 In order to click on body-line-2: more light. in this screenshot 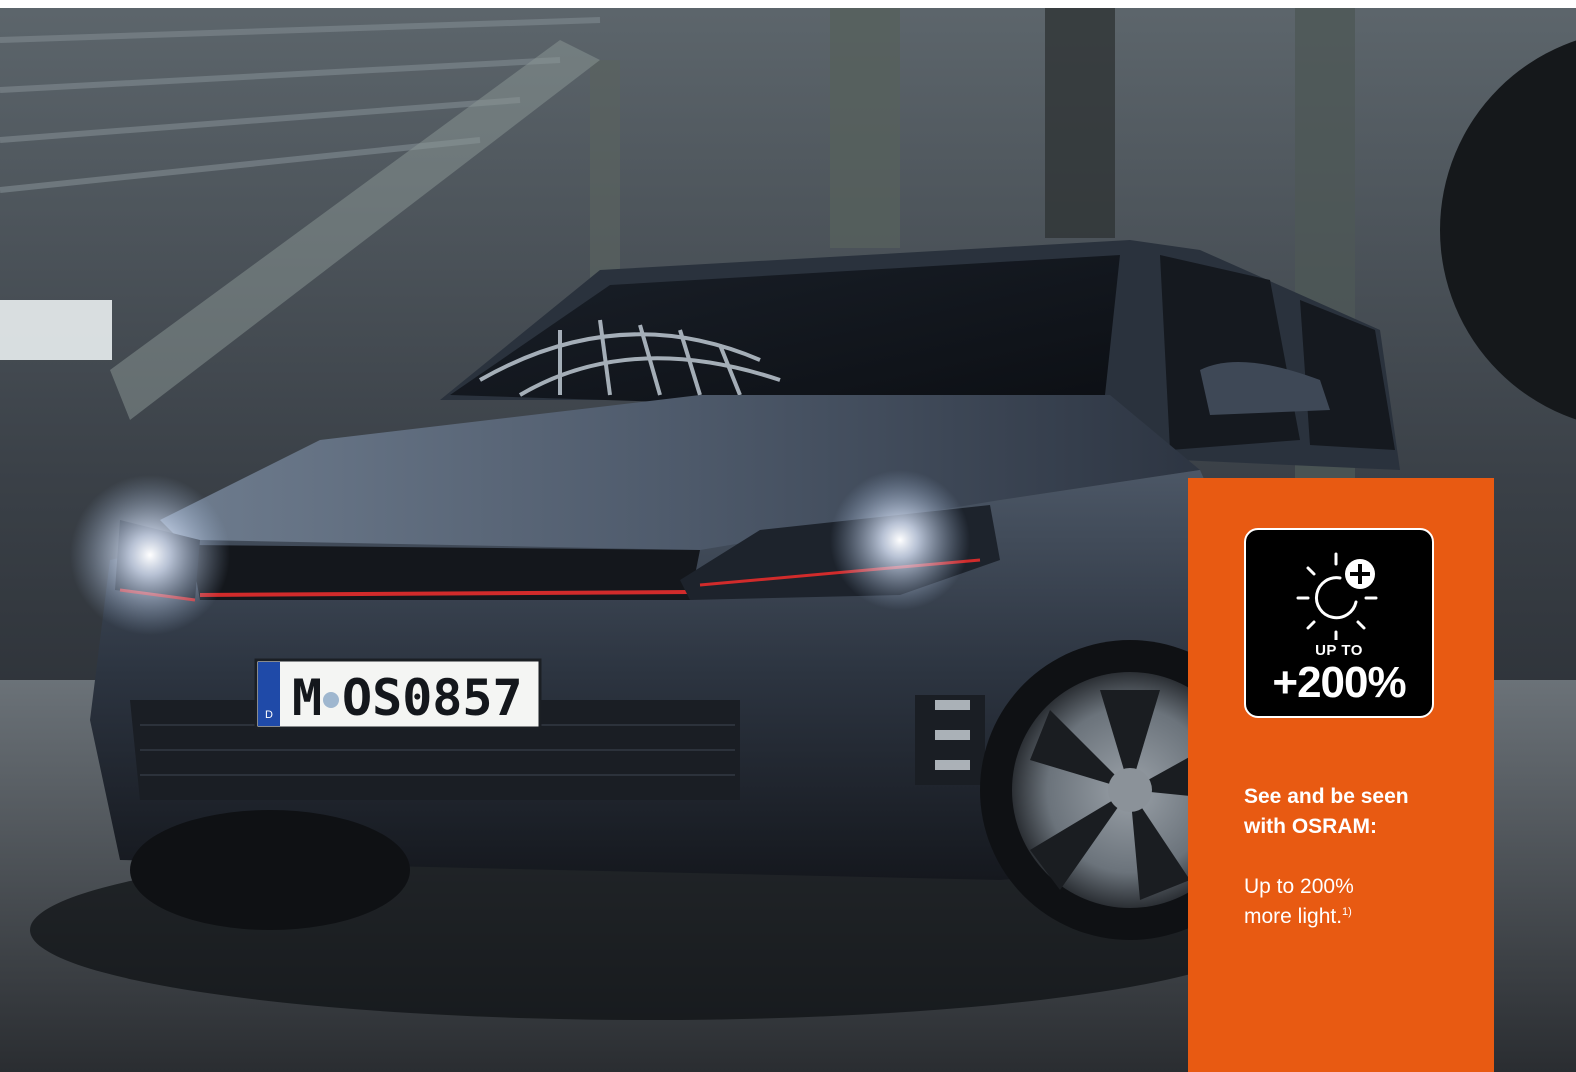, I will do `click(1293, 916)`.